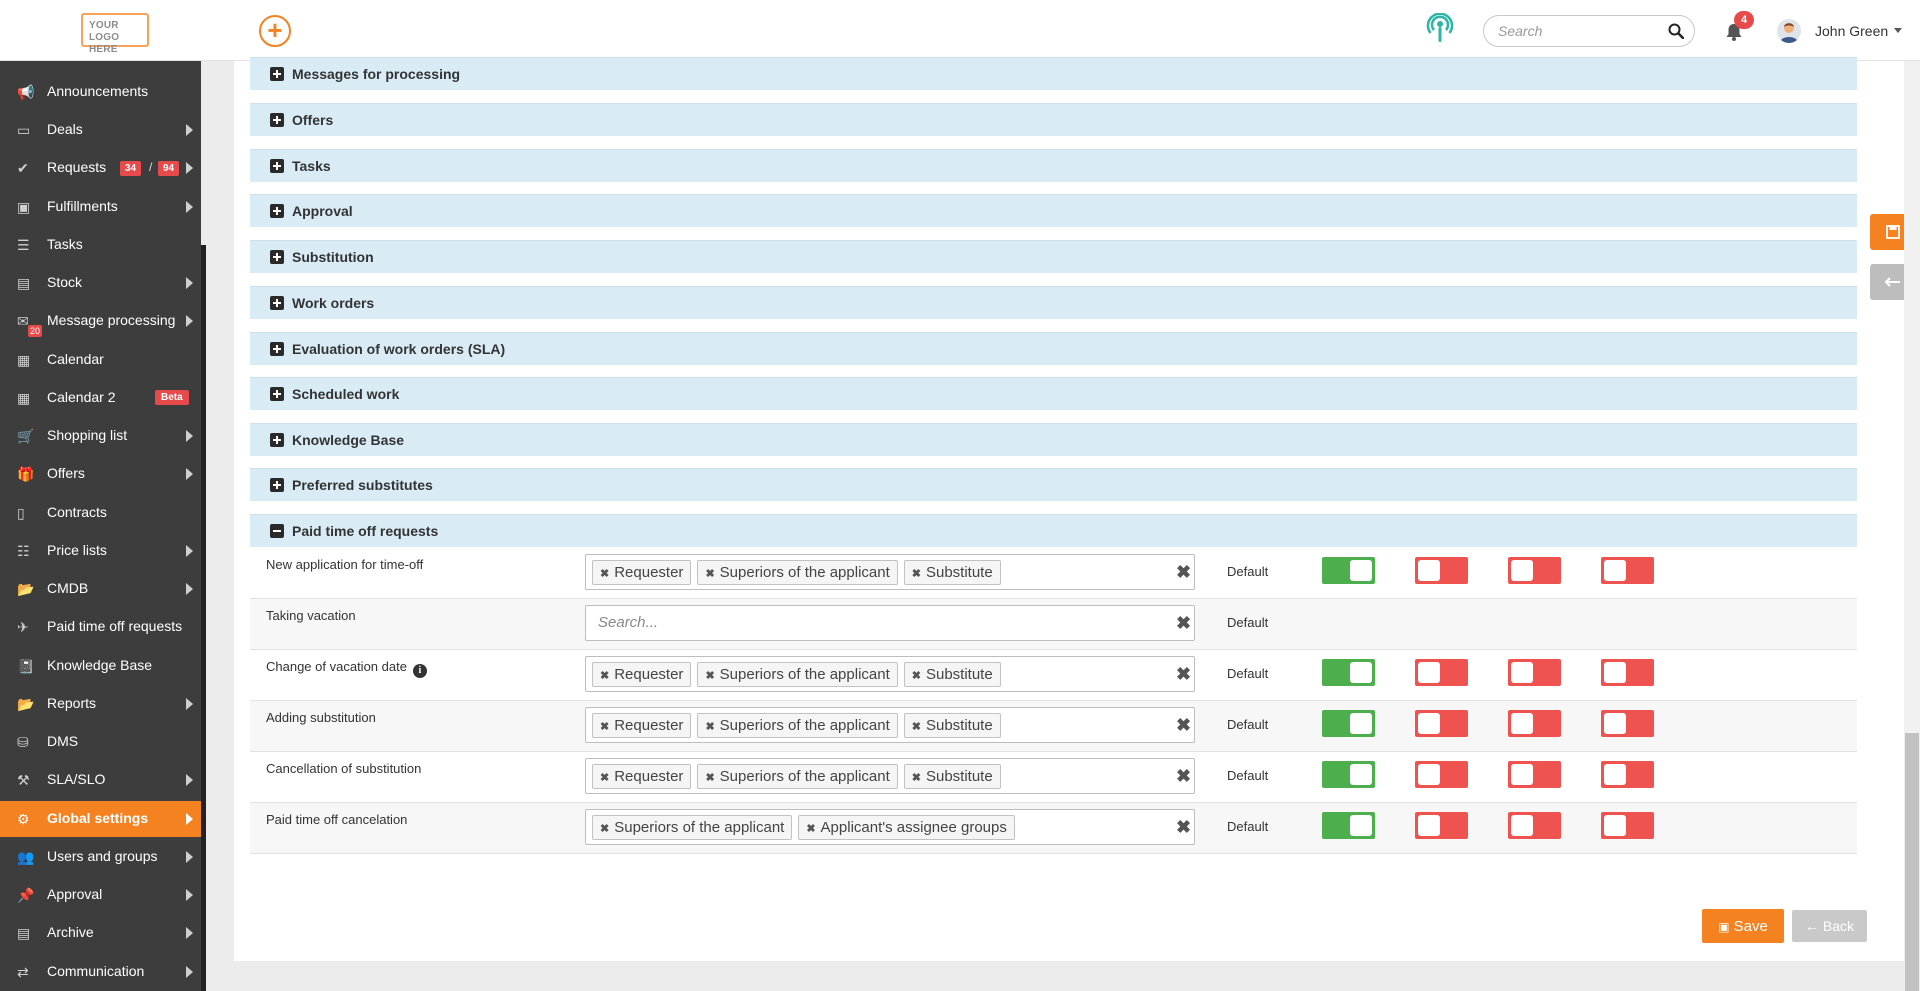 This screenshot has height=991, width=1920. I want to click on avatar, so click(1789, 31).